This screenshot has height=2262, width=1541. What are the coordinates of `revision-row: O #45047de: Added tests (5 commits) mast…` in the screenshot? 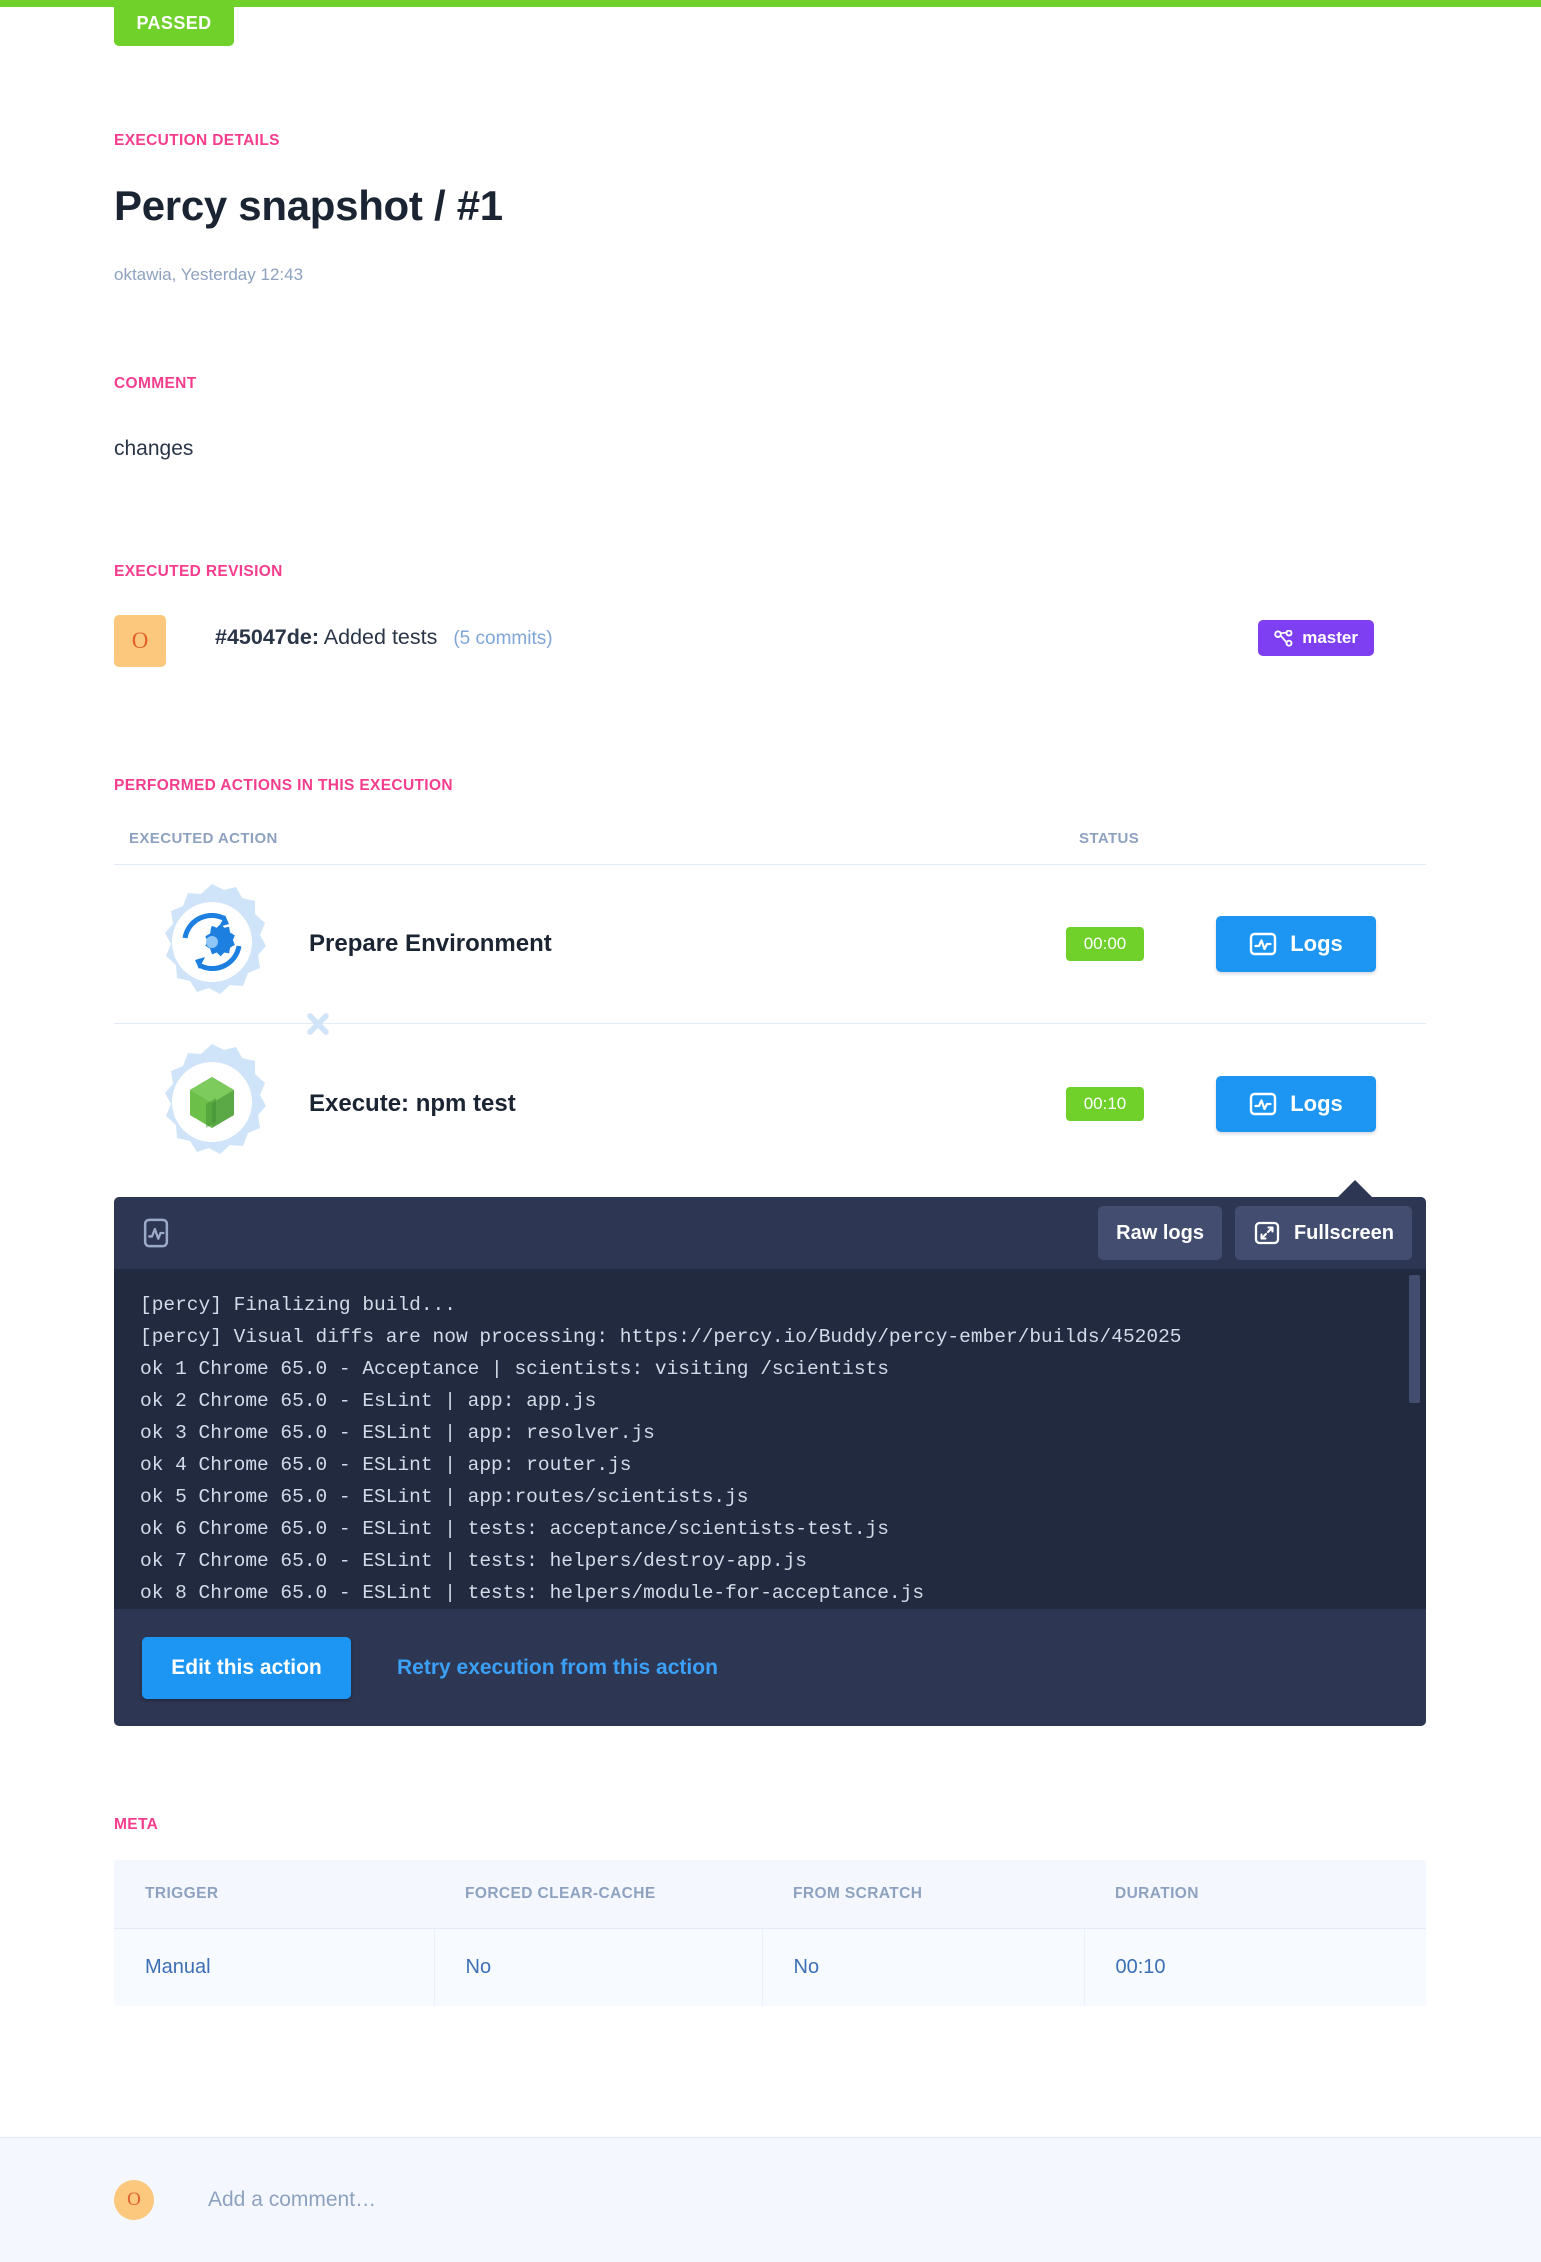 It's located at (770, 641).